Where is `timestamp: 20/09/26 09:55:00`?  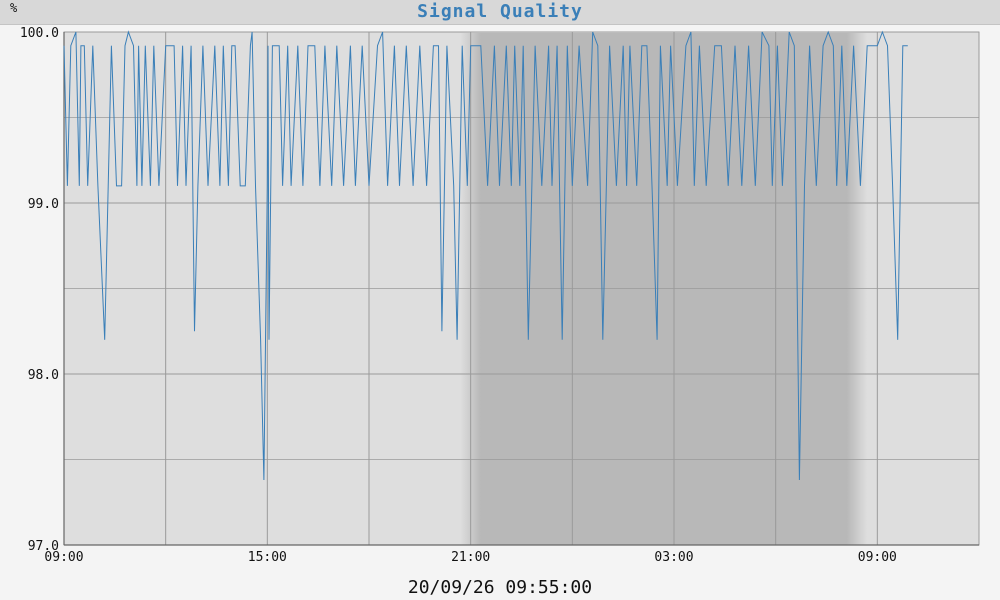 timestamp: 20/09/26 09:55:00 is located at coordinates (500, 587).